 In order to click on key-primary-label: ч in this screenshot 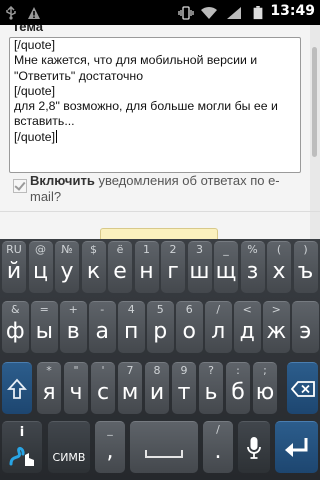, I will do `click(76, 392)`.